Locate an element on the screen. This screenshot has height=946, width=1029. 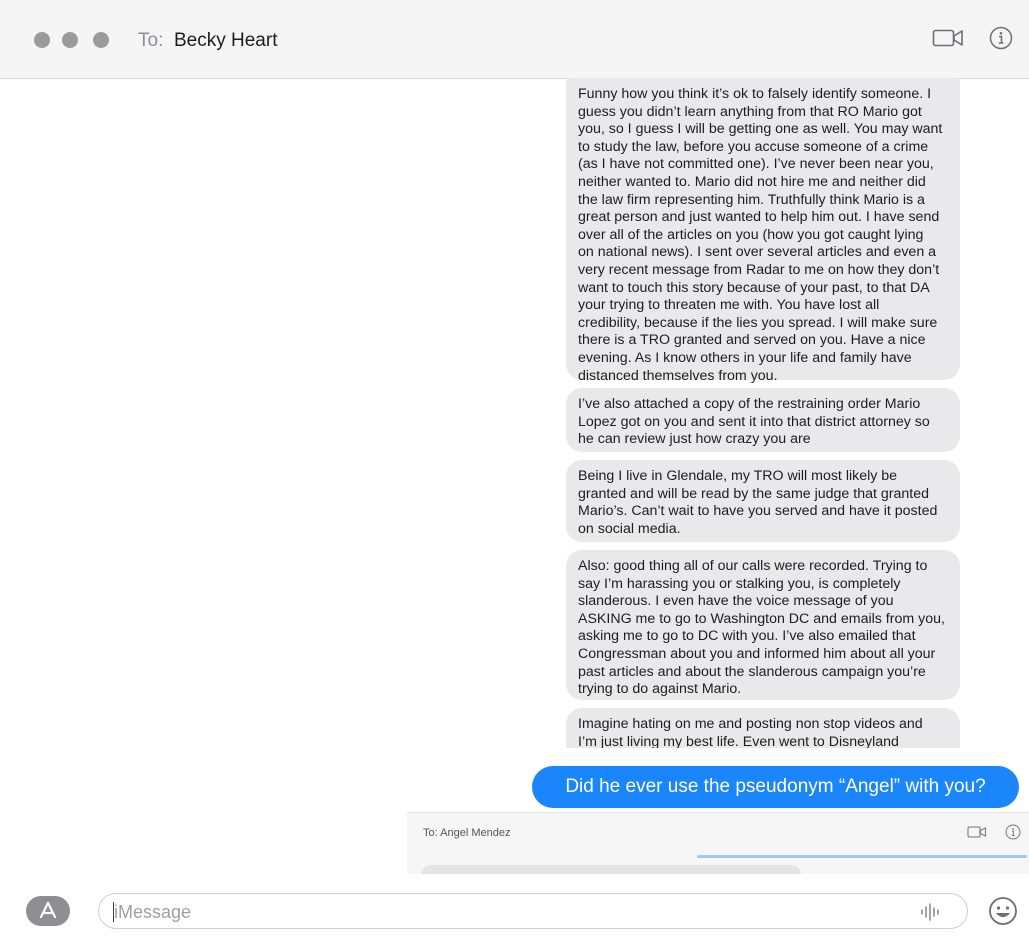
recipient-name: Becky Heart is located at coordinates (225, 41).